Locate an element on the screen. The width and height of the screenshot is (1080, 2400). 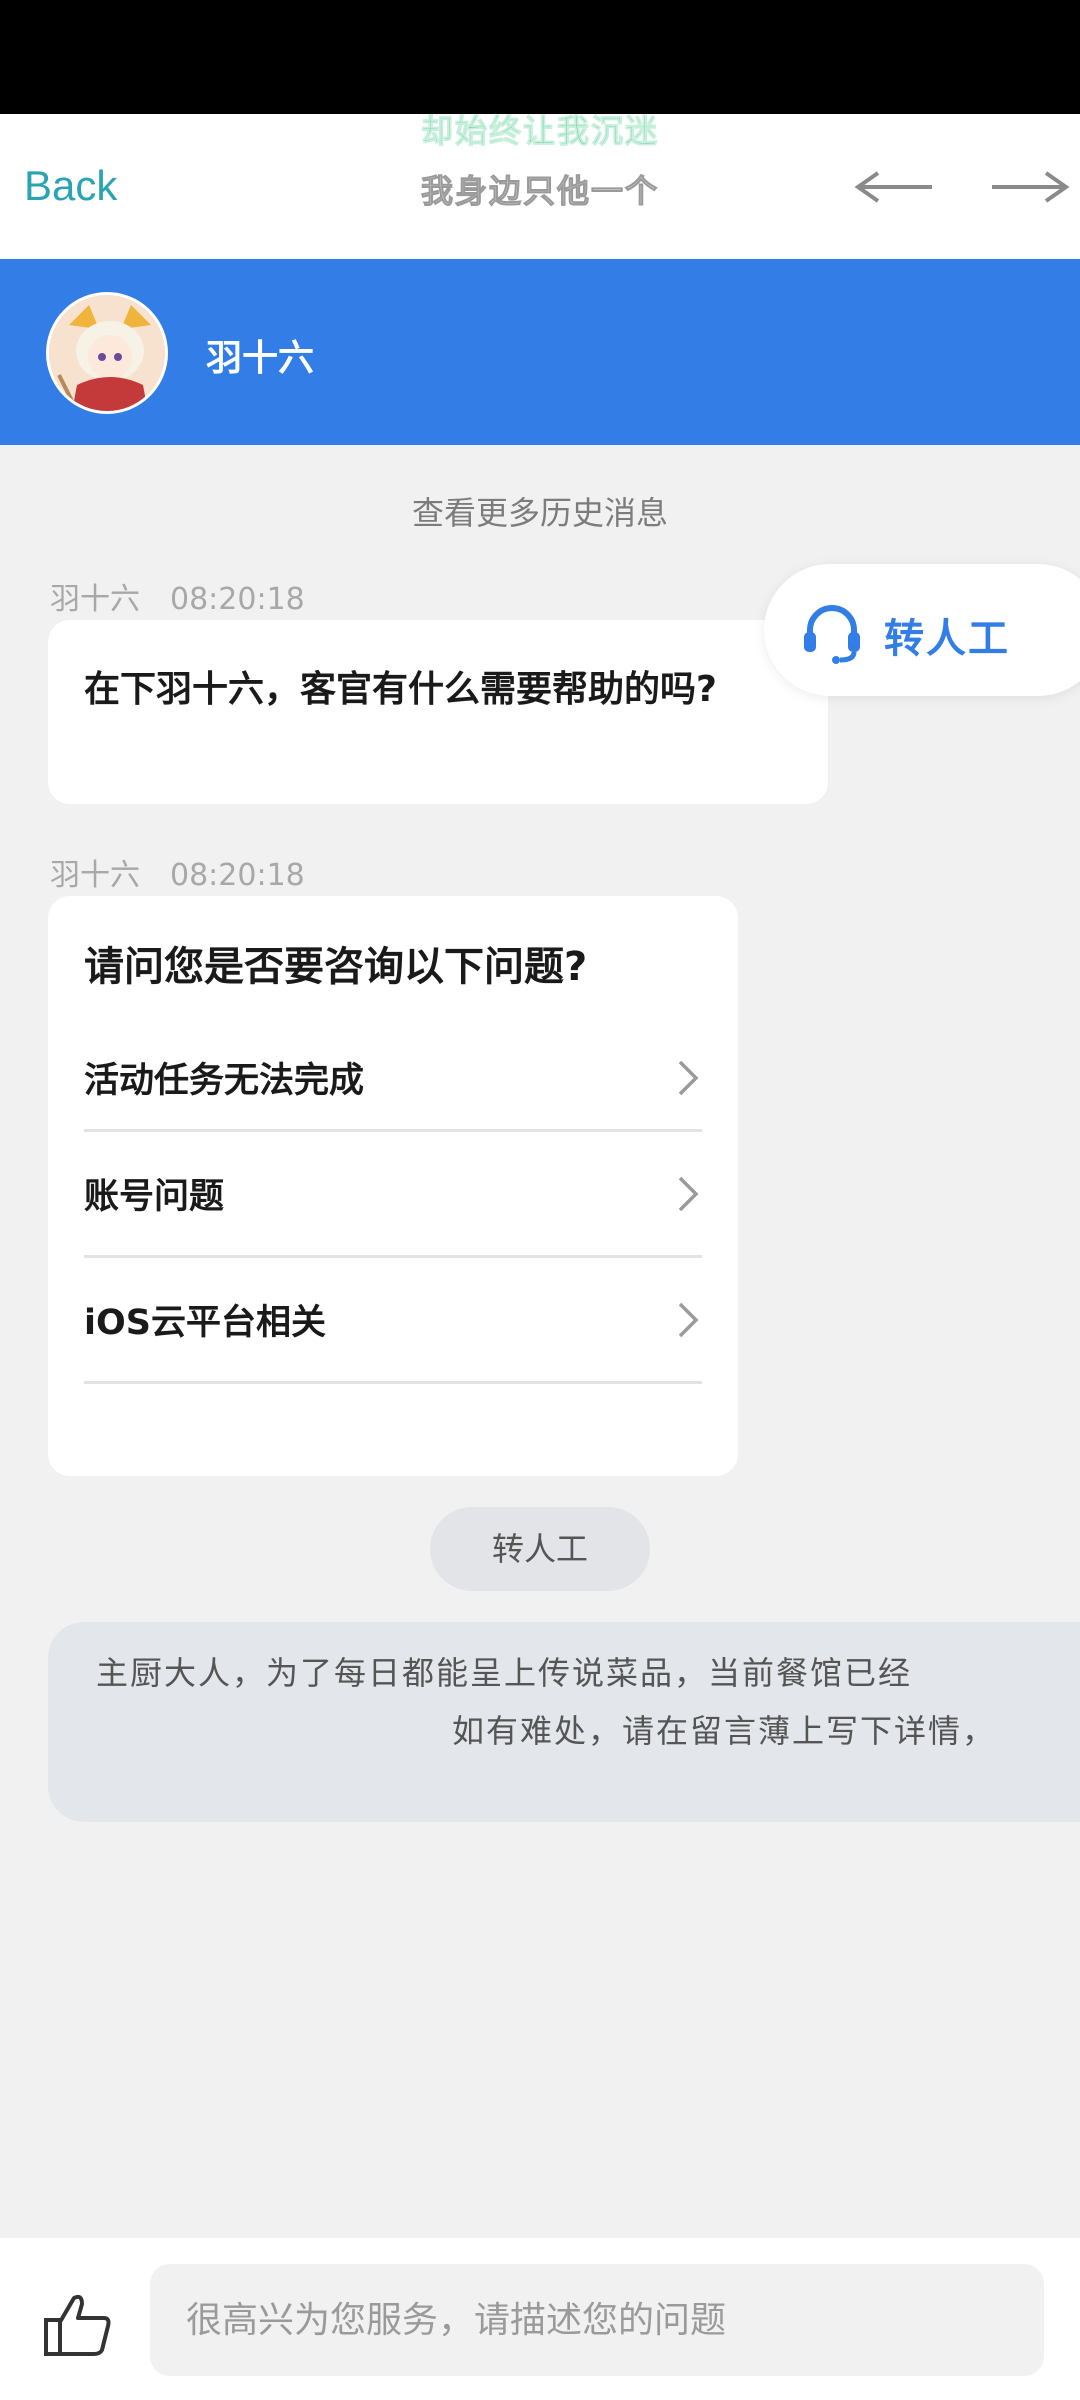
notice-line-1: 主厨大人，为了每日都能呈上传说菜品，当前餐馆已经 is located at coordinates (504, 1673).